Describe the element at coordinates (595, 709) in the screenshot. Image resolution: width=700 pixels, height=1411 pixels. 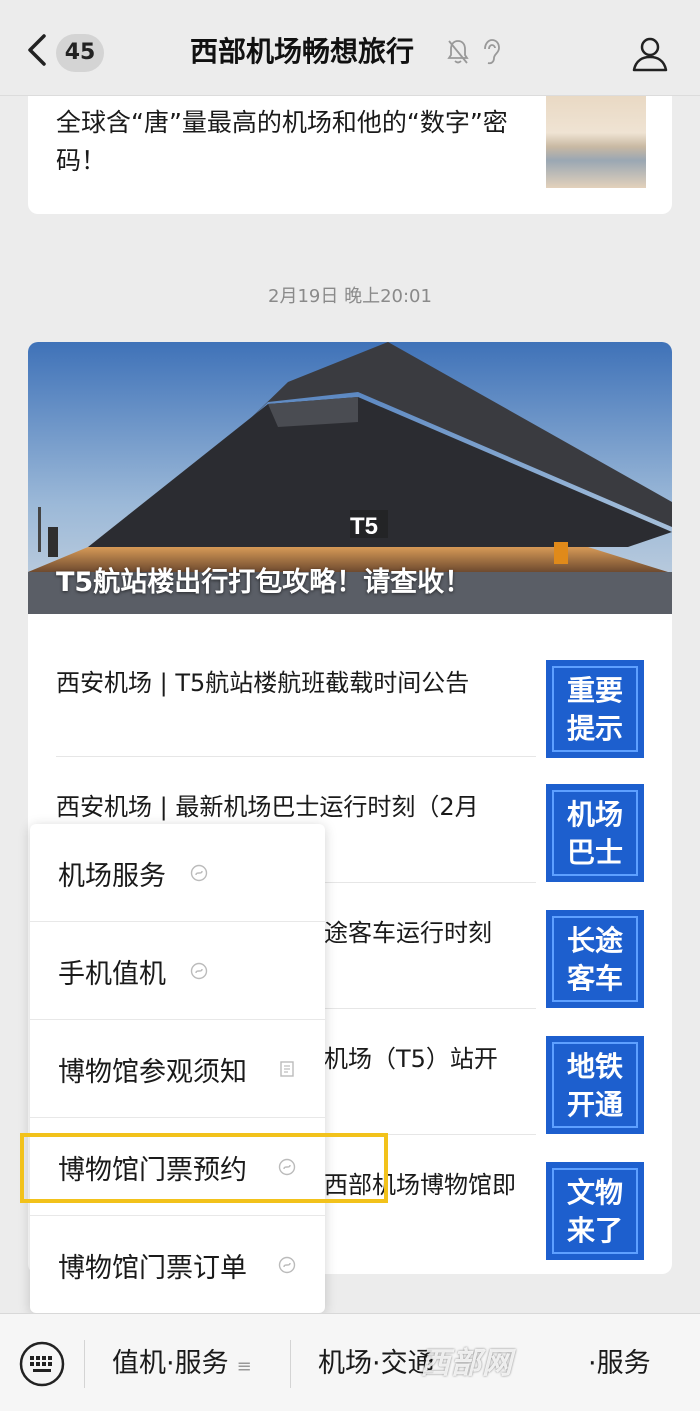
I see `article-thumbnail: 重要 提示` at that location.